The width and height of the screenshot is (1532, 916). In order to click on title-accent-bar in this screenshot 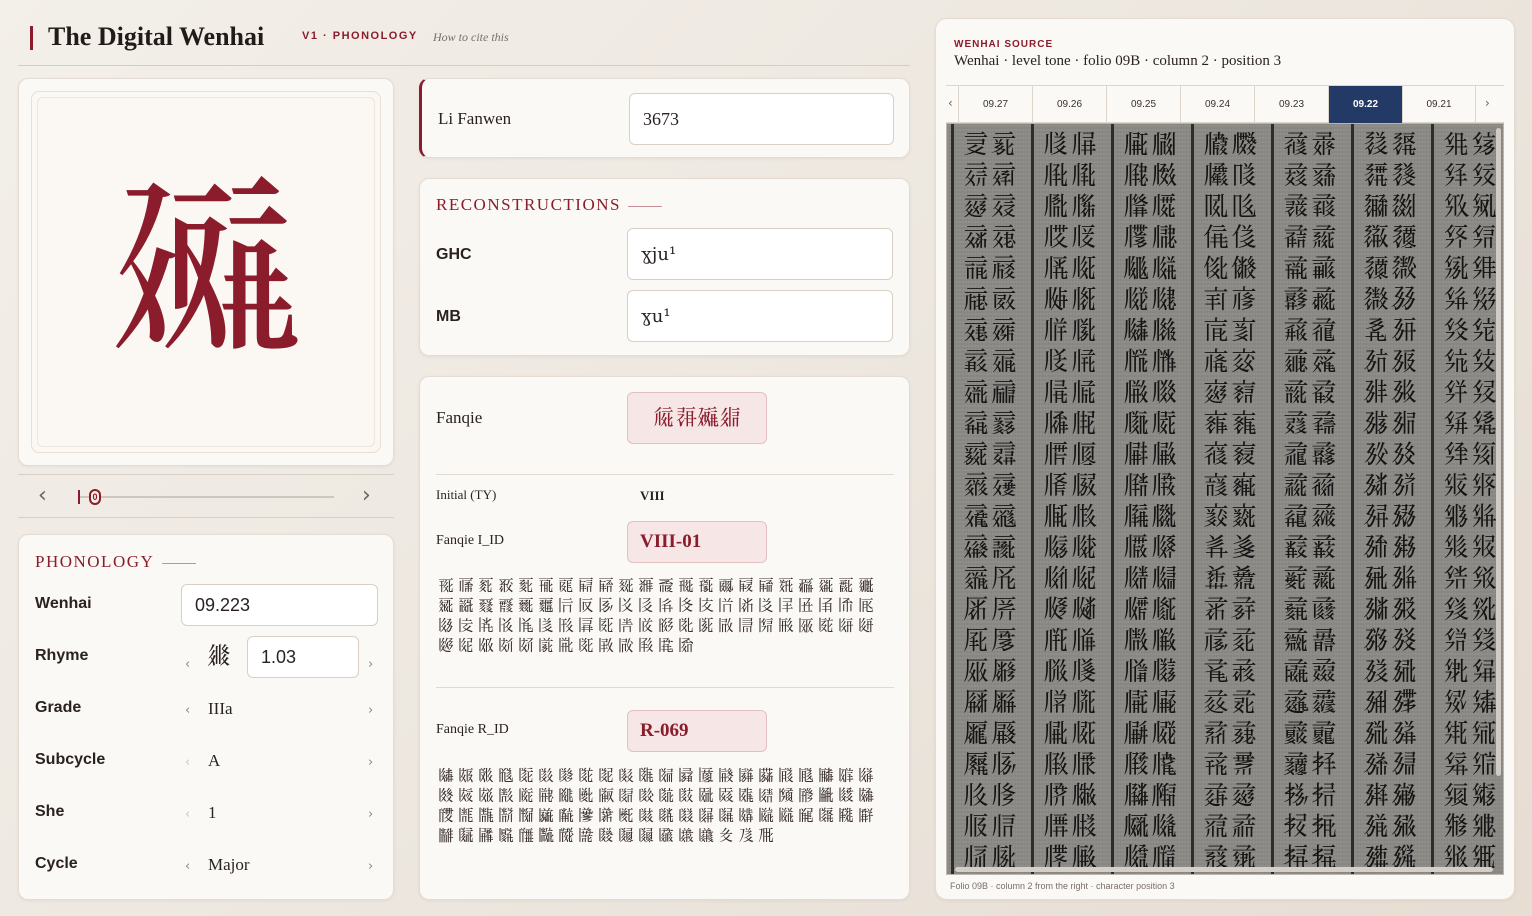, I will do `click(31, 38)`.